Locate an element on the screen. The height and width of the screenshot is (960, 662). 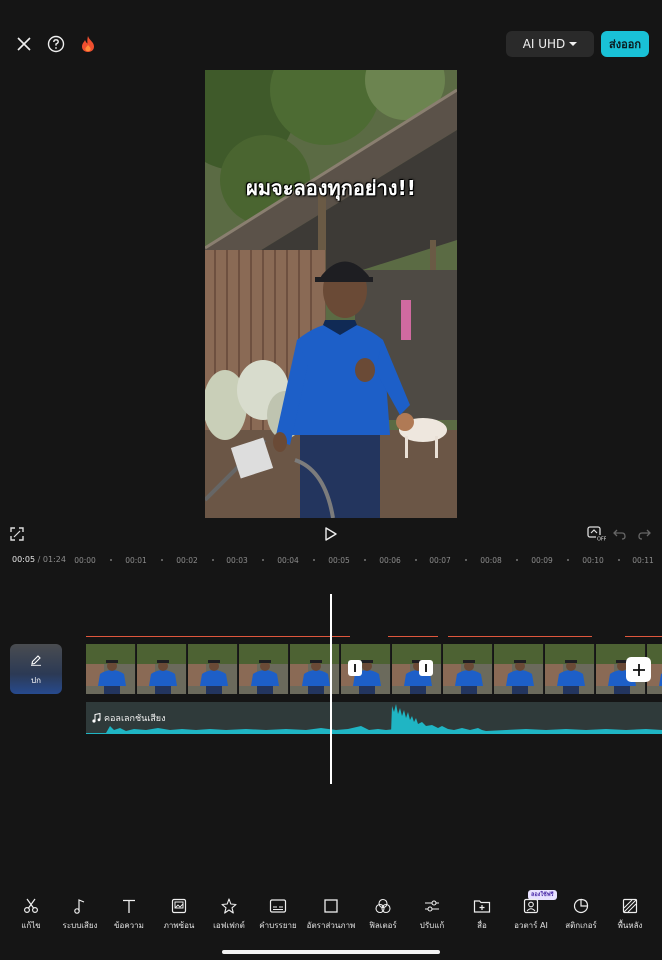
trending-button is located at coordinates (88, 44).